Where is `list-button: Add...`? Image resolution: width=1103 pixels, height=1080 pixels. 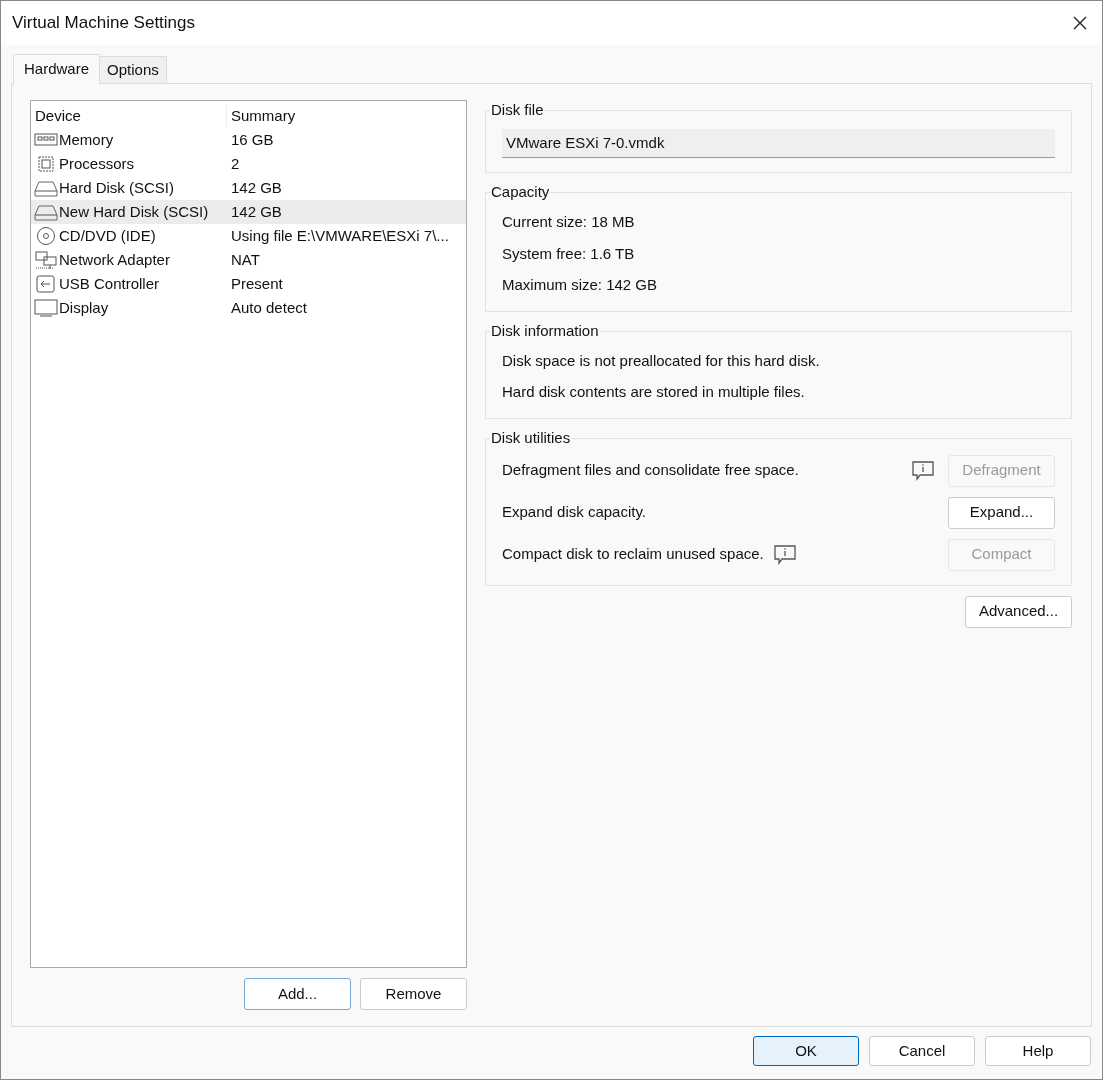 list-button: Add... is located at coordinates (297, 994).